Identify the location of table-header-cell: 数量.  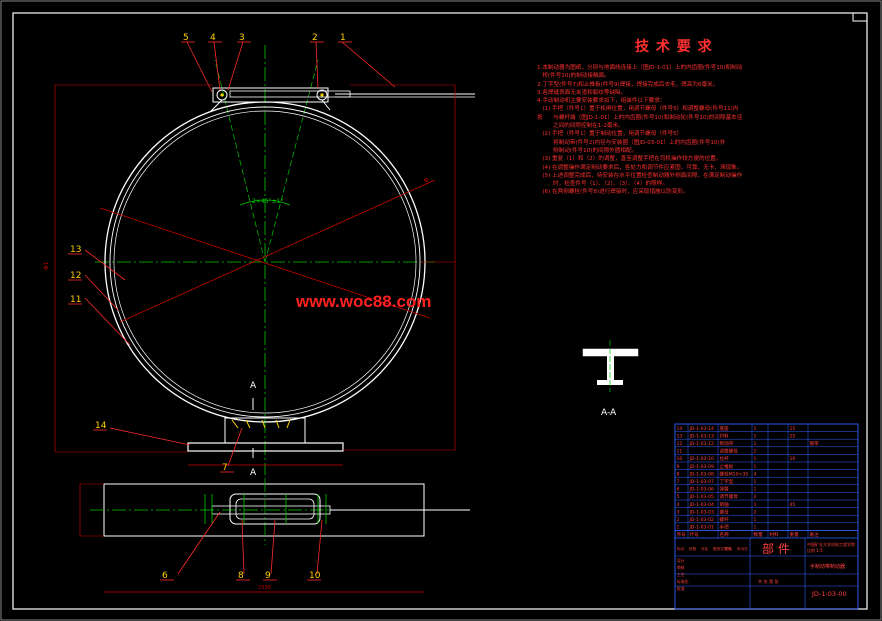
(759, 534).